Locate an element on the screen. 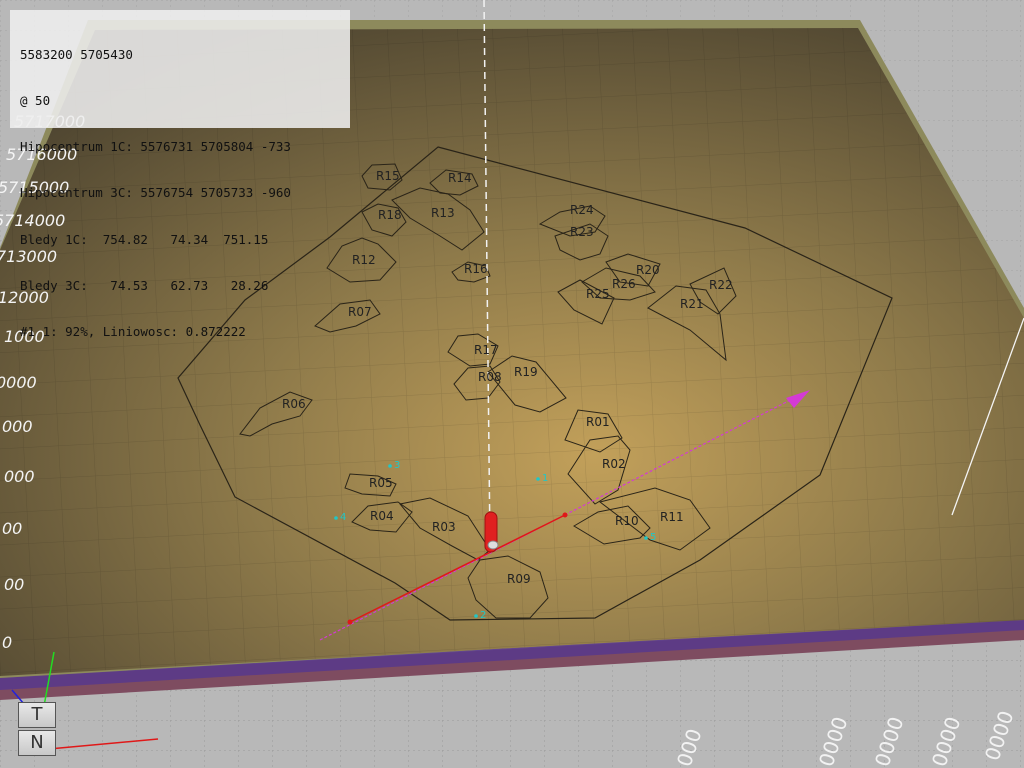 The image size is (1024, 768). region-label: R12 is located at coordinates (364, 260).